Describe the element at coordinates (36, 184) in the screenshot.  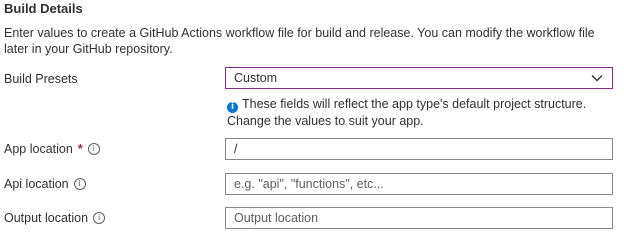
I see `api-location-label-text: Api location` at that location.